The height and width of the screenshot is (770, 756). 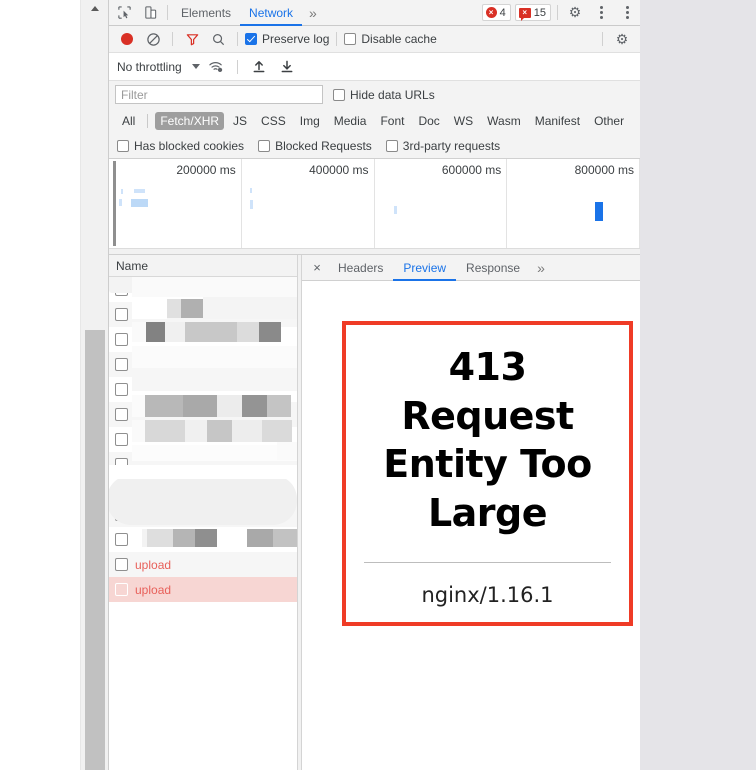 I want to click on overview-tick-label-3: 600000 ms, so click(x=471, y=170).